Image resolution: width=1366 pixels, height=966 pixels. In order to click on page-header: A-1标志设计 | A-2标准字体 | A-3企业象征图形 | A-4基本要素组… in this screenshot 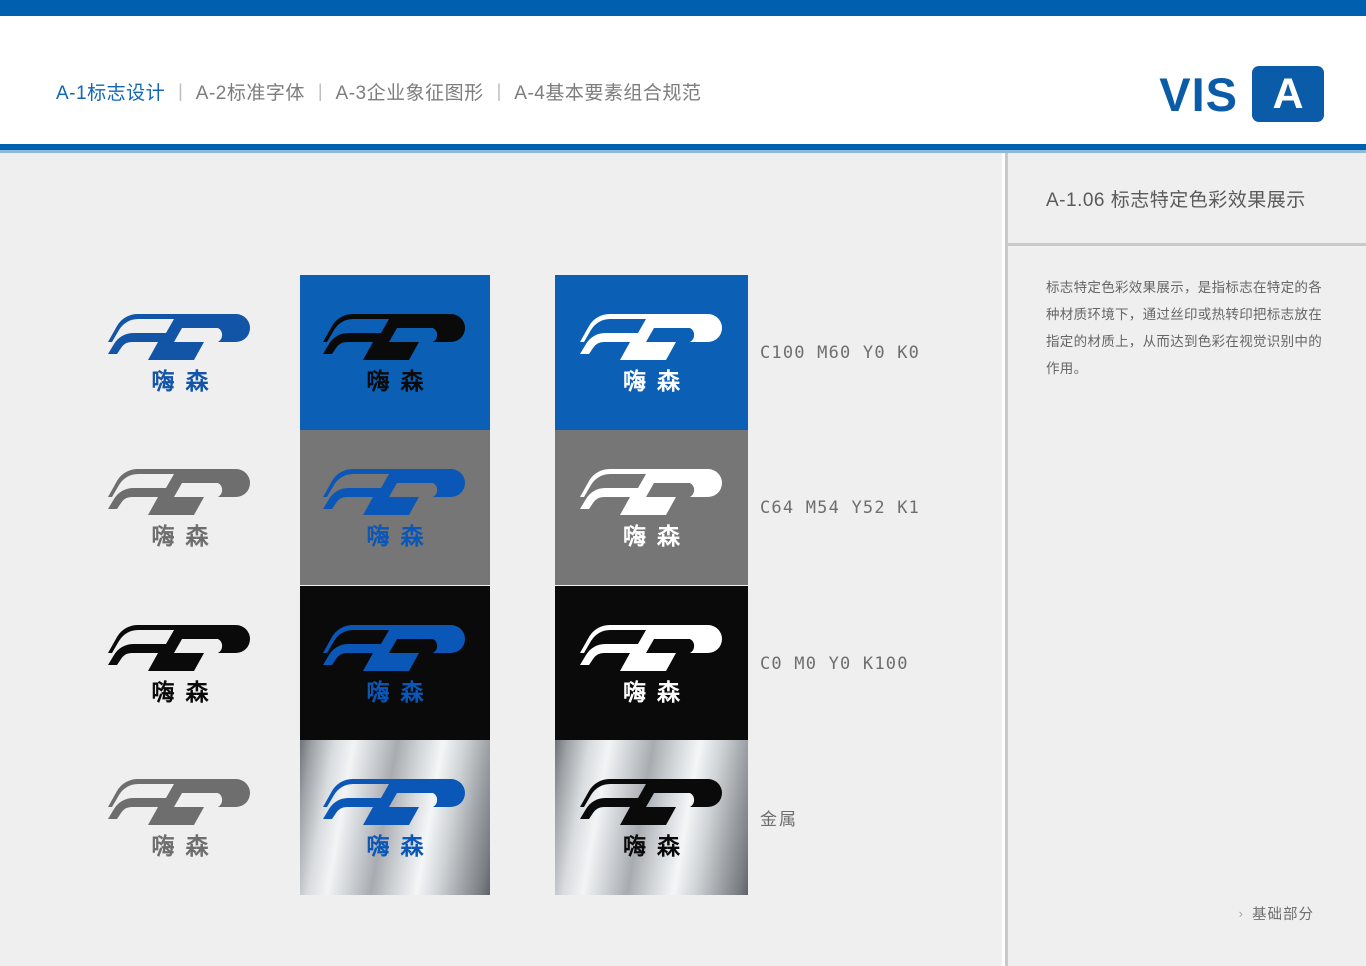, I will do `click(683, 80)`.